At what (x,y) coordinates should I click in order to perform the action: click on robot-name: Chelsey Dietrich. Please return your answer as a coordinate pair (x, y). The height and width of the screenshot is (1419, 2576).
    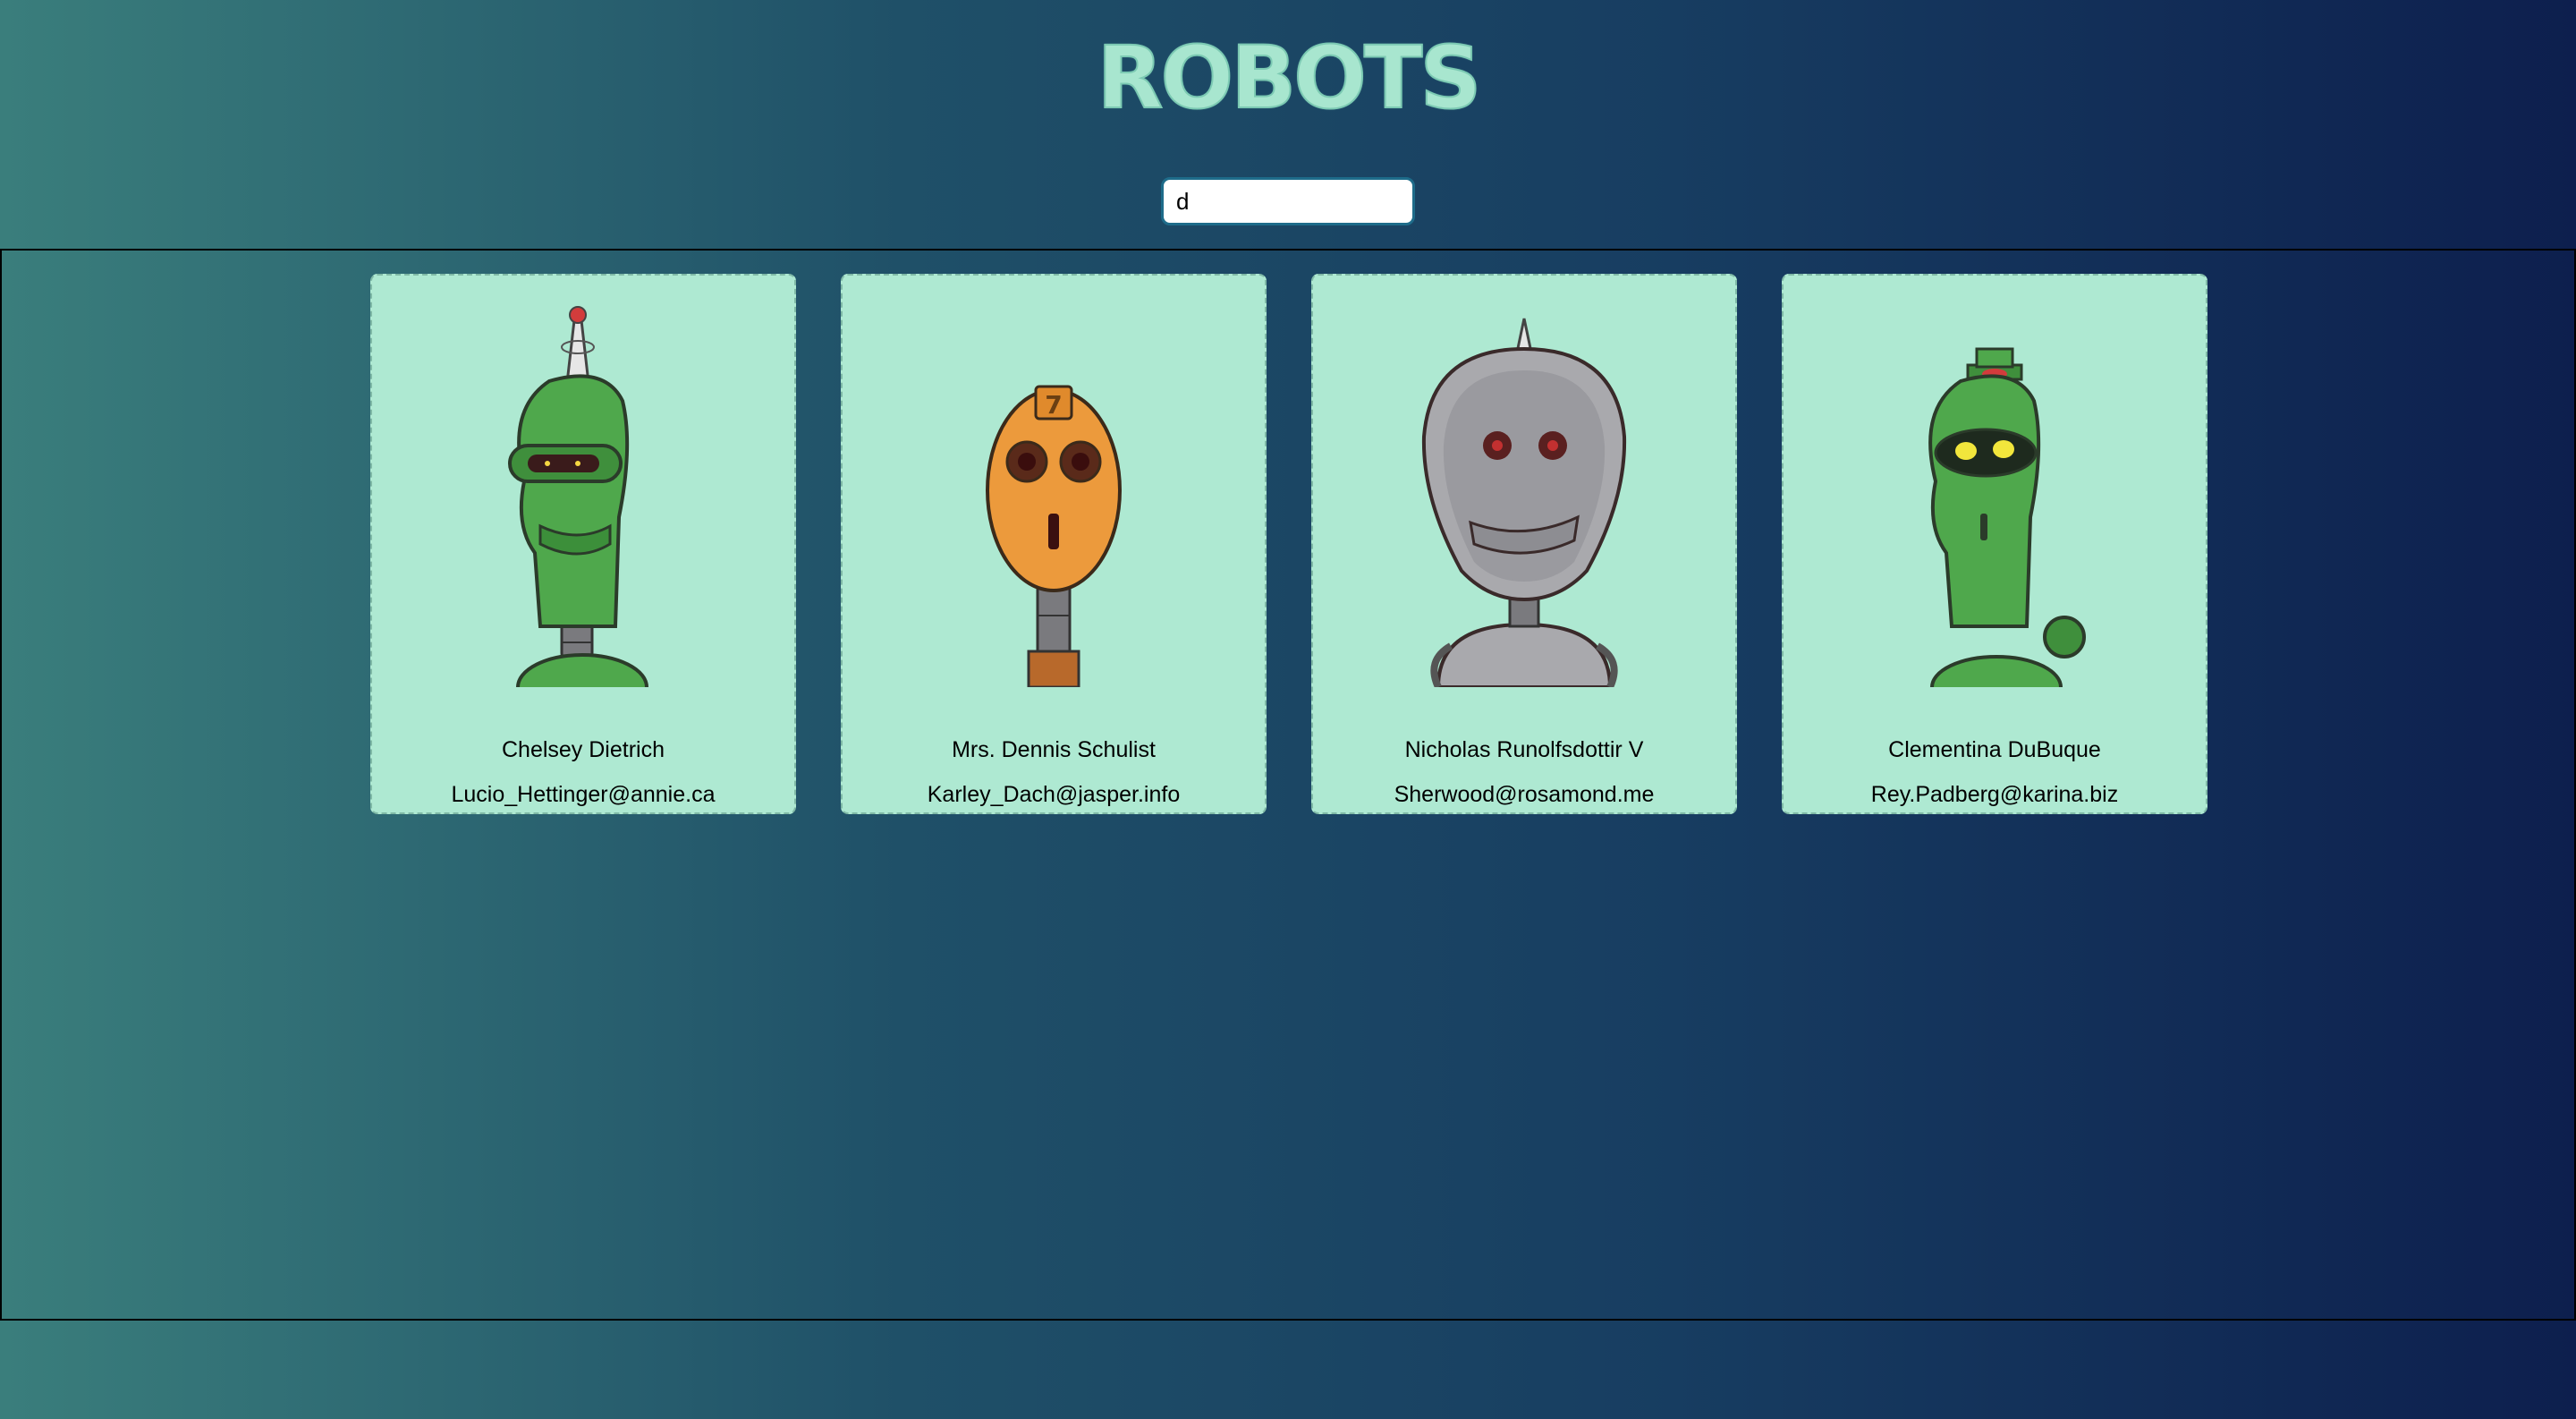
    Looking at the image, I should click on (583, 749).